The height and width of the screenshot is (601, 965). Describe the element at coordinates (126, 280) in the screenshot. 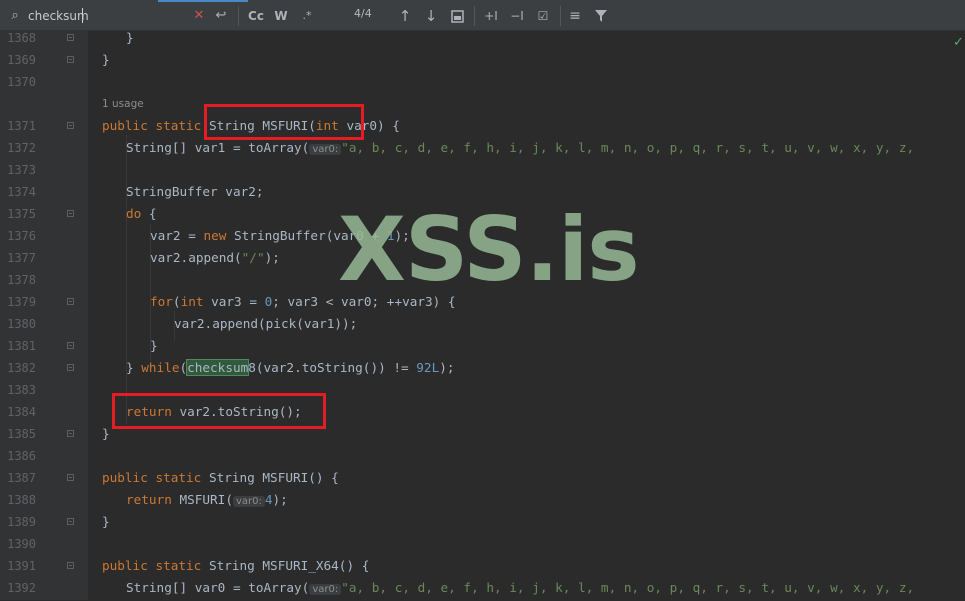

I see `indent-guide` at that location.